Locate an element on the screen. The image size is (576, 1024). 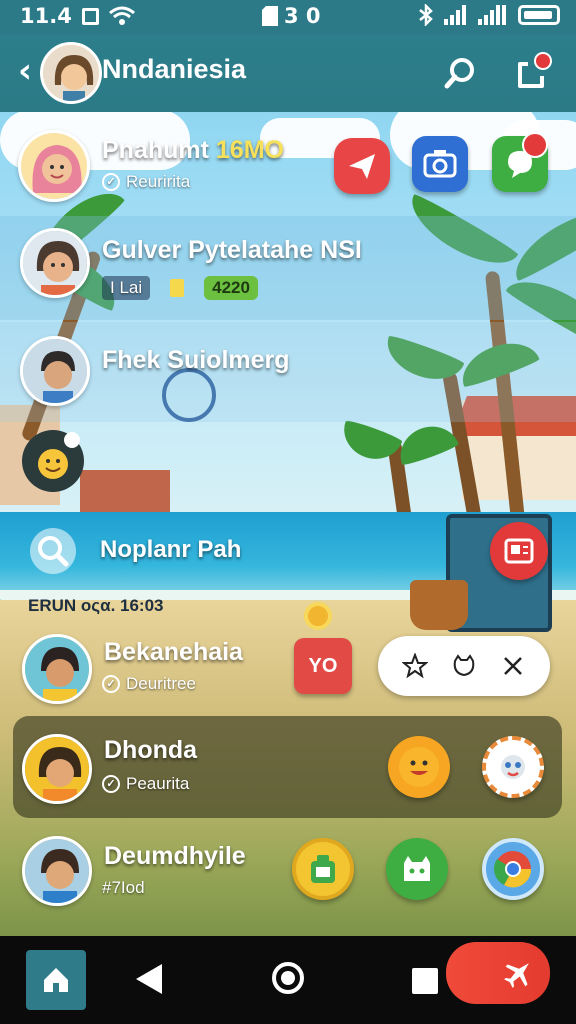
emoji-button is located at coordinates (419, 767).